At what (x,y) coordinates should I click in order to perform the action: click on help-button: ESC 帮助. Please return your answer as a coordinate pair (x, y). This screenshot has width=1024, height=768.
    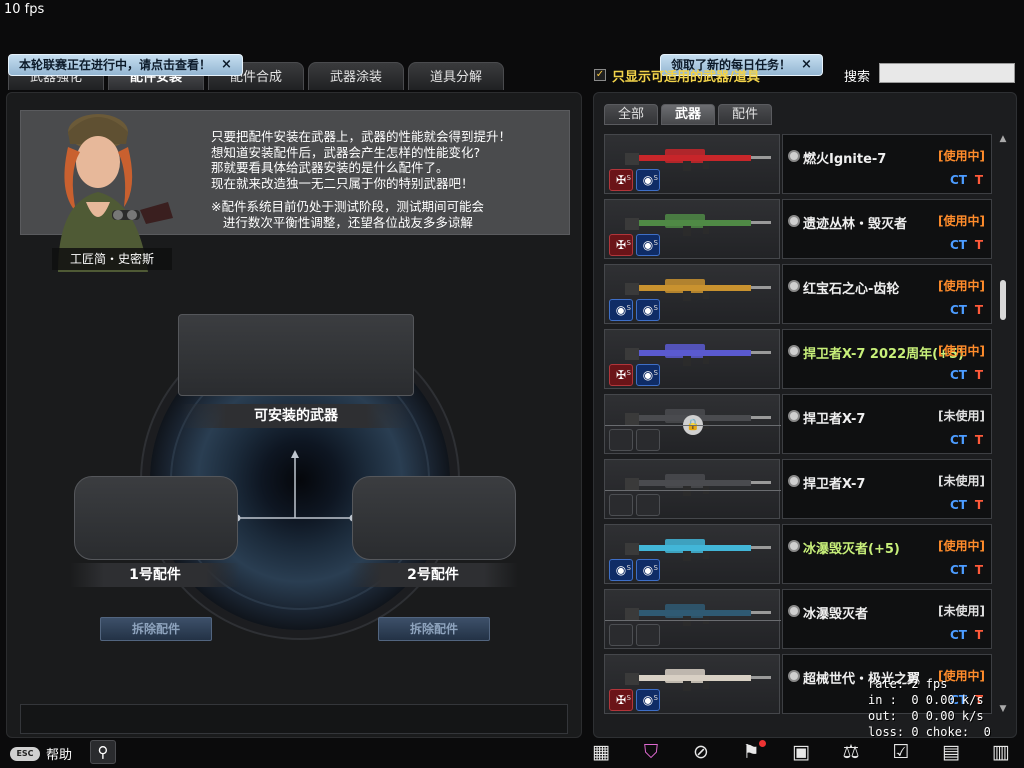
    Looking at the image, I should click on (41, 753).